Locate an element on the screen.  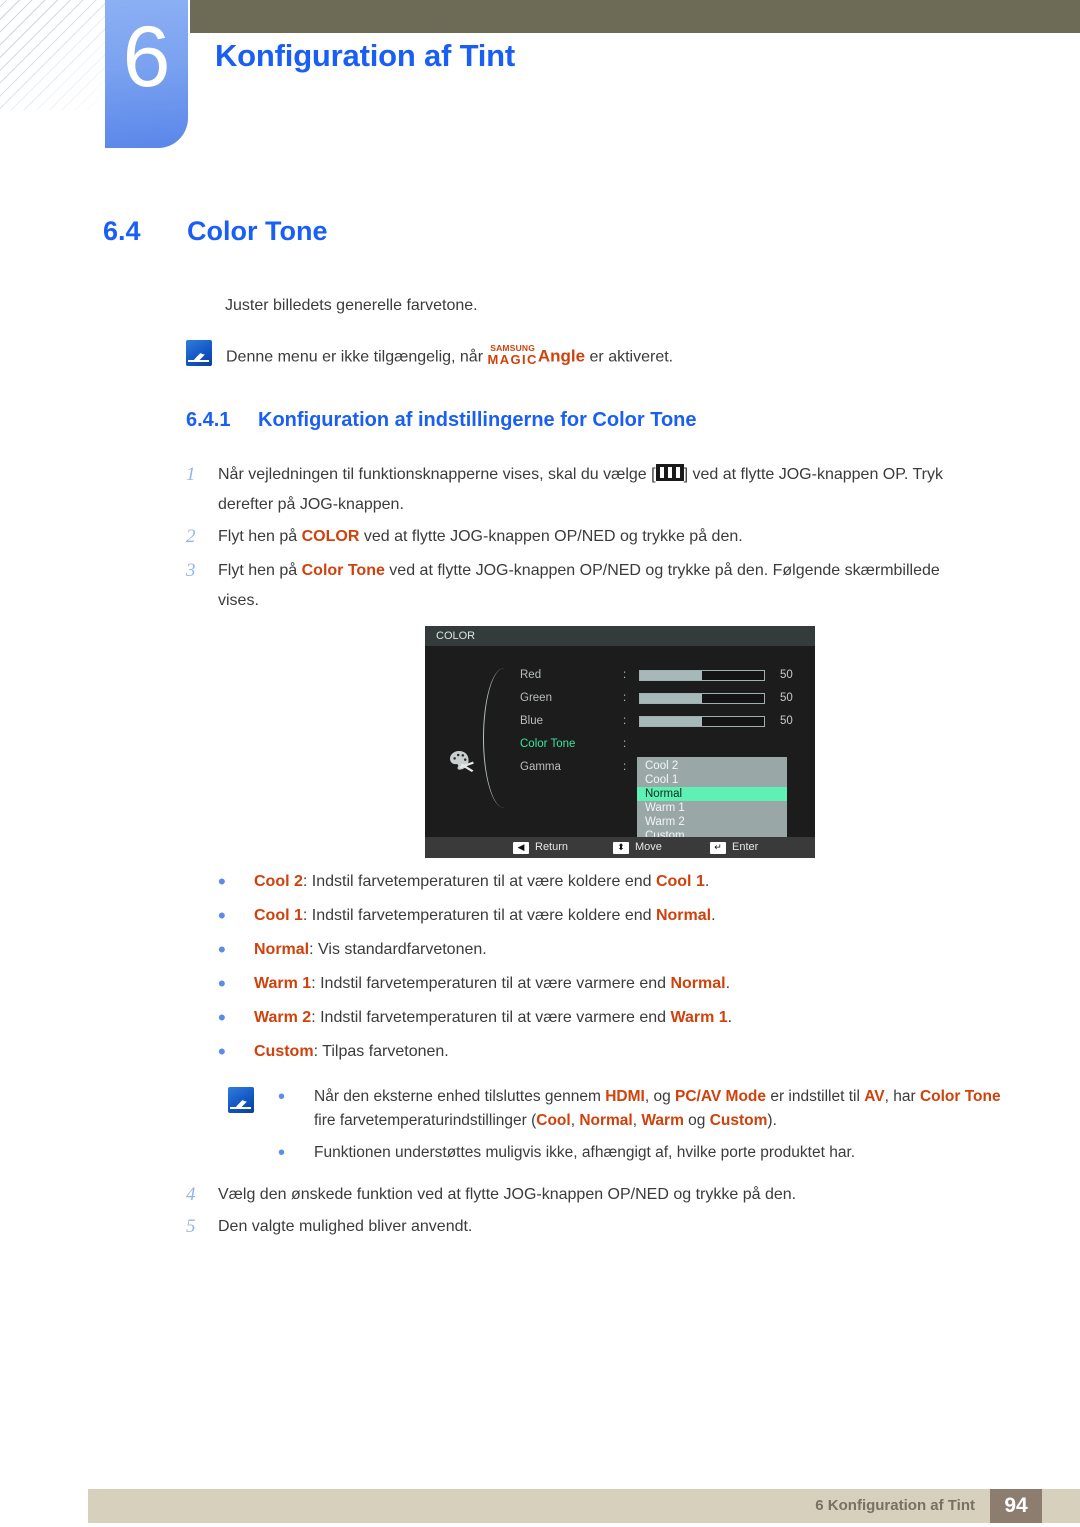
osd-row: Red: 50 is located at coordinates (620, 675).